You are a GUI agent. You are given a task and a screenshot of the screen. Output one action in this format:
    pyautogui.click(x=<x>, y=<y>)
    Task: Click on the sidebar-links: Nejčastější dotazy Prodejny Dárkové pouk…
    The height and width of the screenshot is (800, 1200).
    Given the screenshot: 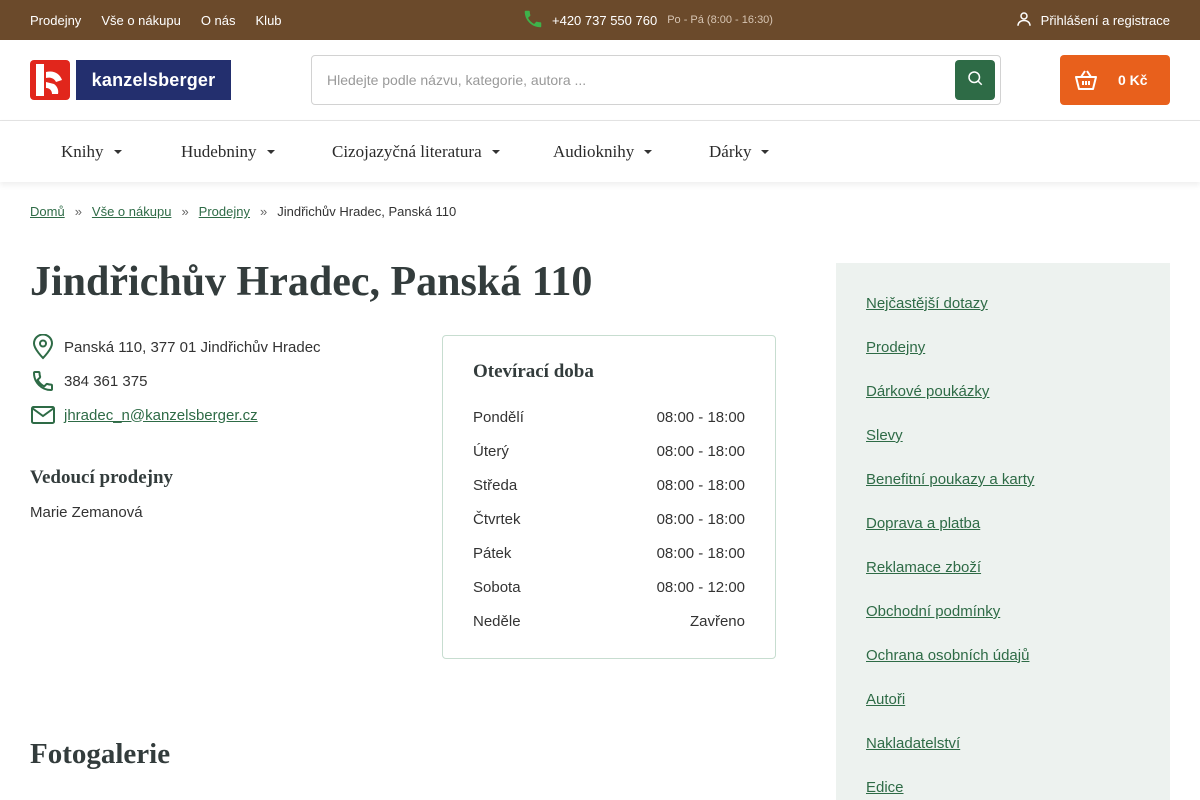 What is the action you would take?
    pyautogui.click(x=950, y=546)
    